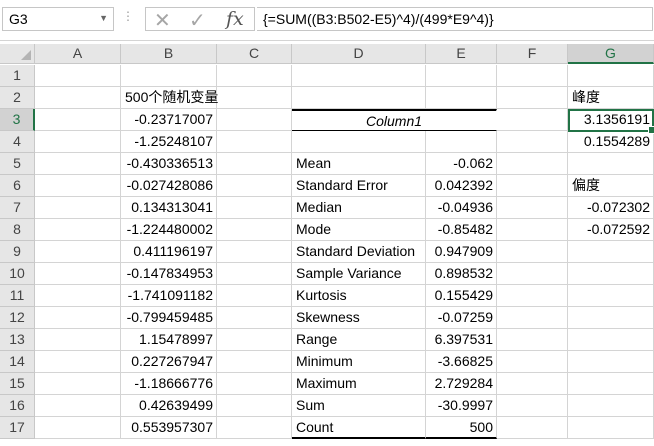 Image resolution: width=654 pixels, height=446 pixels. What do you see at coordinates (461, 362) in the screenshot?
I see `cell-e14: -3.66825` at bounding box center [461, 362].